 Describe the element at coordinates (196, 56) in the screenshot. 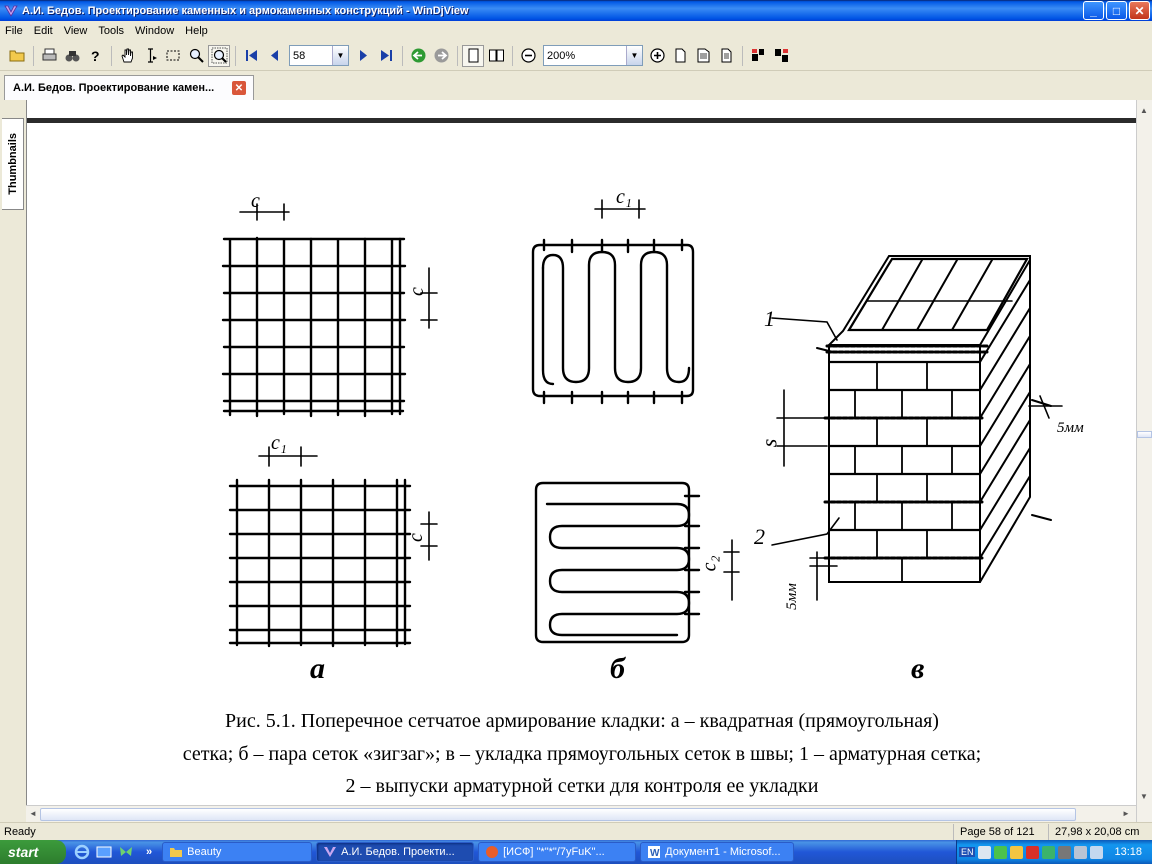

I see `zoom-tool-button` at that location.